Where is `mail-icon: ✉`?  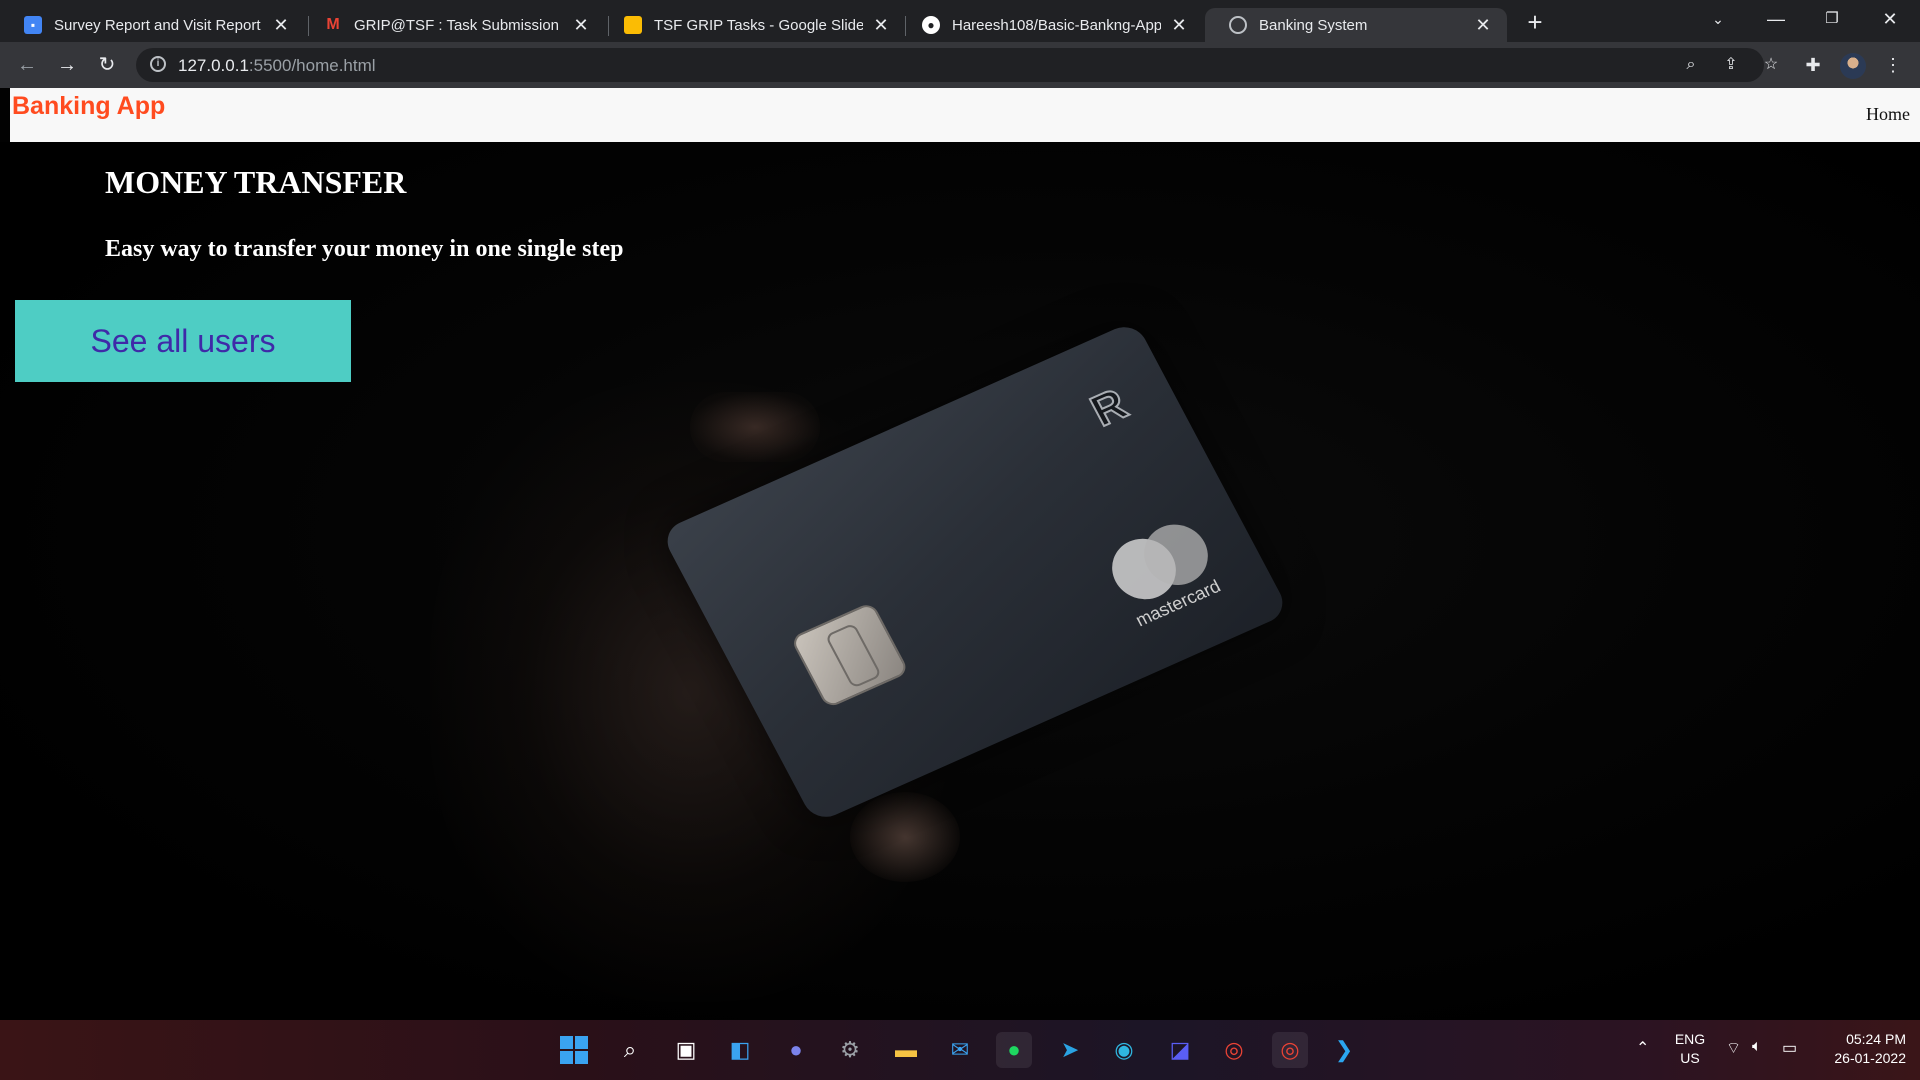 mail-icon: ✉ is located at coordinates (960, 1050).